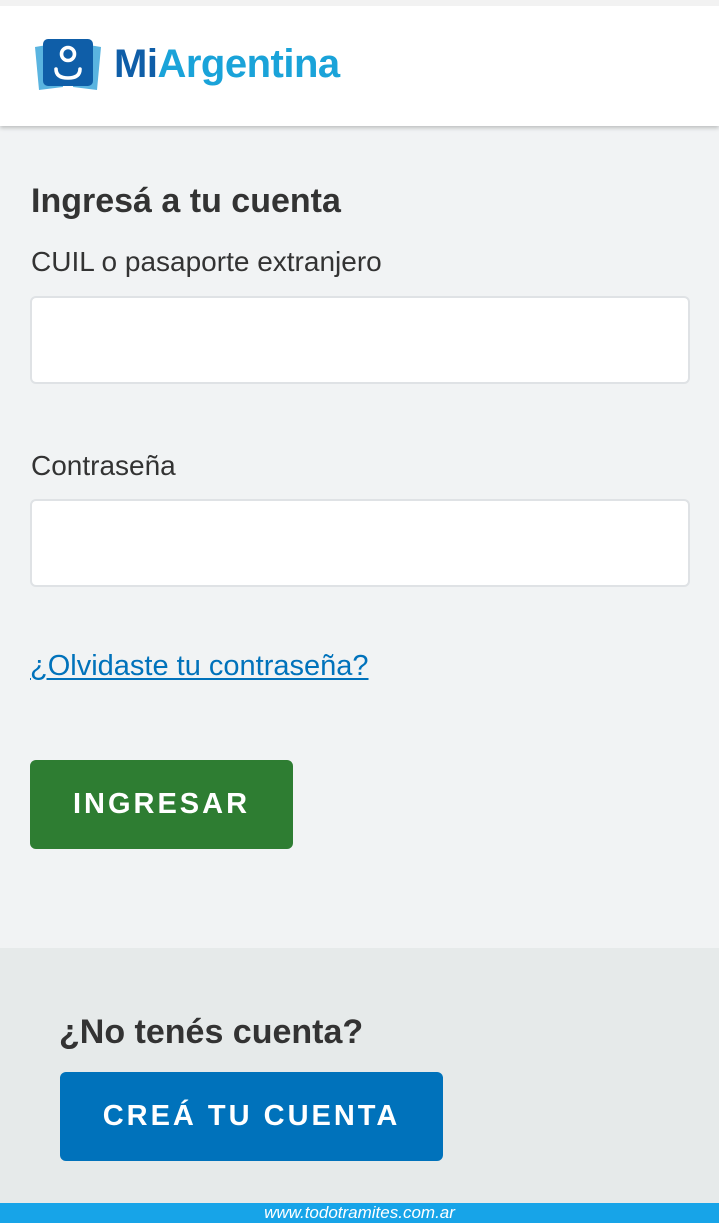  I want to click on brand-name-argentina: Argentina, so click(248, 64).